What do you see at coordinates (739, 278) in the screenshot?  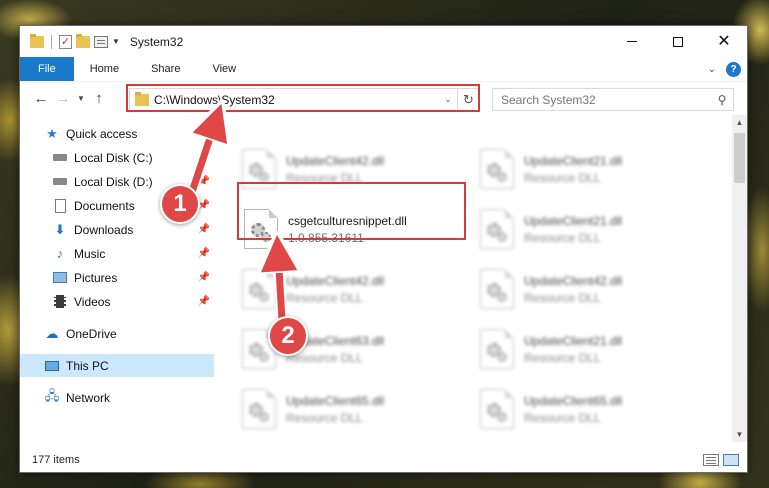 I see `vertical-scrollbar: ▲ ▼` at bounding box center [739, 278].